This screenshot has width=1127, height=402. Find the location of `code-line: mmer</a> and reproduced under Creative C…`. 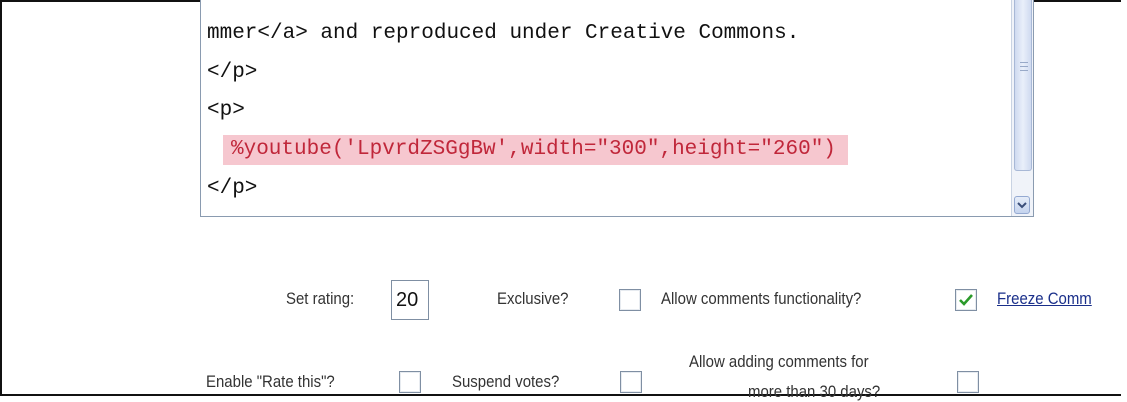

code-line: mmer</a> and reproduced under Creative C… is located at coordinates (503, 33).